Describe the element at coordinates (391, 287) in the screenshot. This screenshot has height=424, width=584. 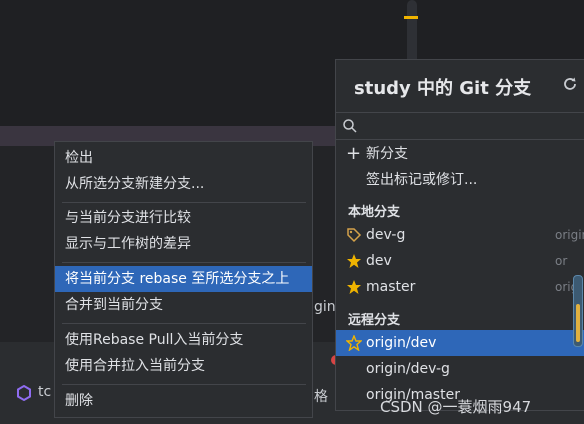
I see `branch-name: master` at that location.